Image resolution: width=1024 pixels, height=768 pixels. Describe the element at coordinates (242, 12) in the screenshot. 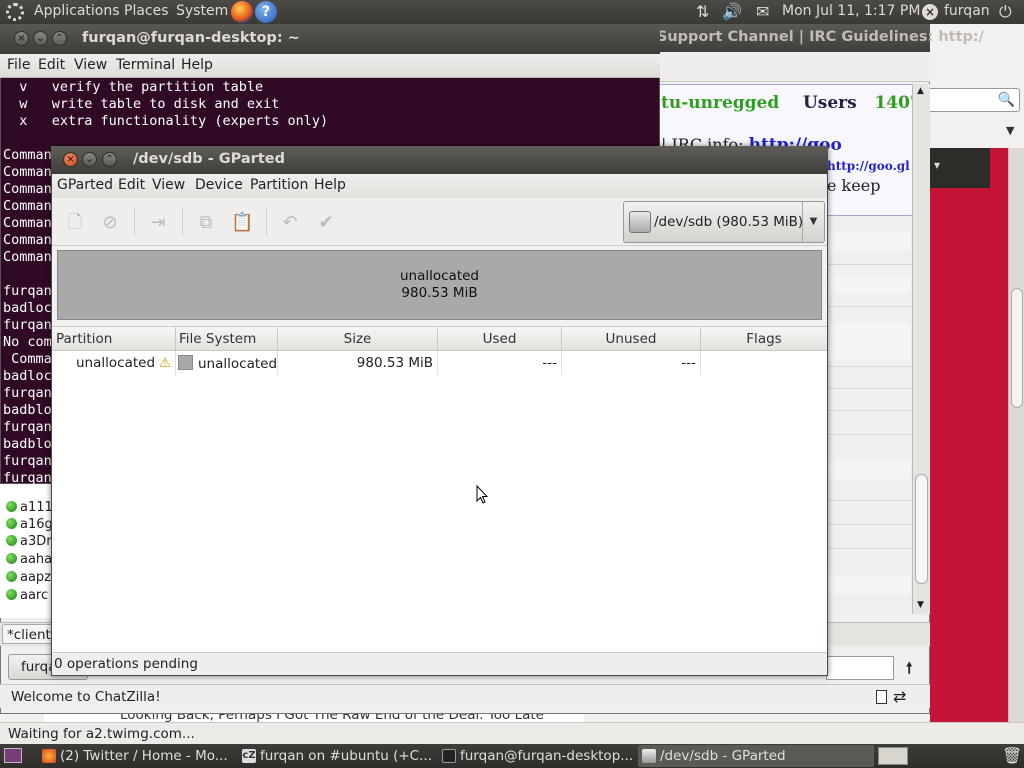

I see `firefox-launcher-icon` at that location.